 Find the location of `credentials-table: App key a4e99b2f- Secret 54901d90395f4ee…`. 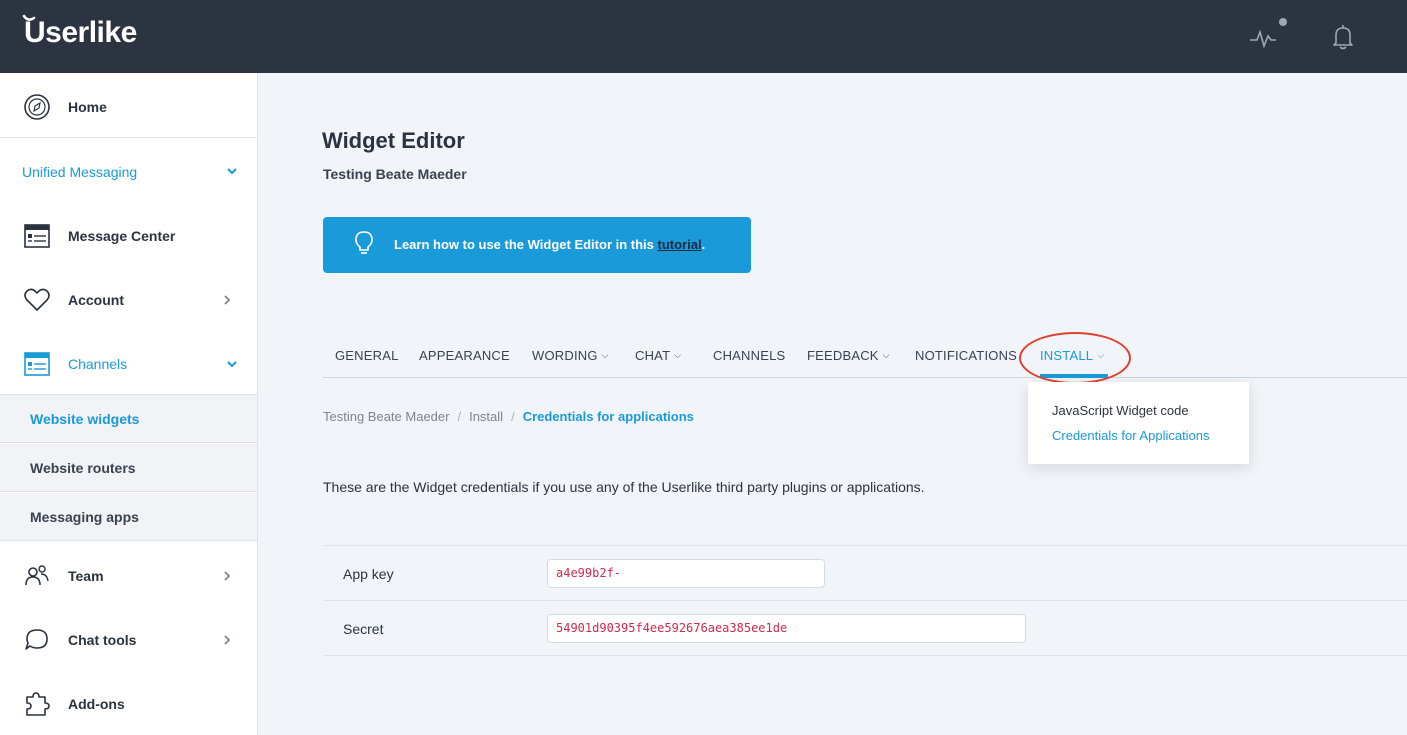

credentials-table: App key a4e99b2f- Secret 54901d90395f4ee… is located at coordinates (865, 600).